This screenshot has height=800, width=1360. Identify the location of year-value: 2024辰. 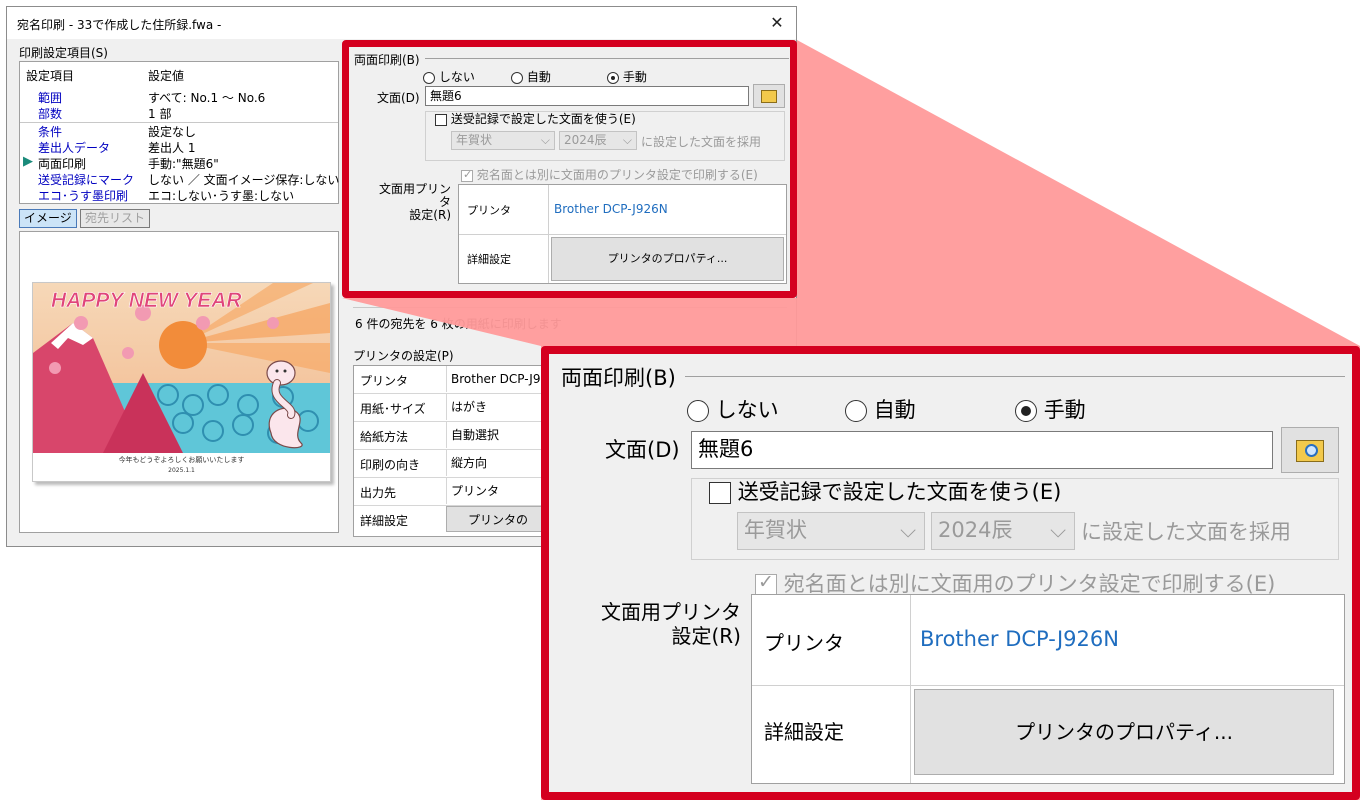
(975, 530).